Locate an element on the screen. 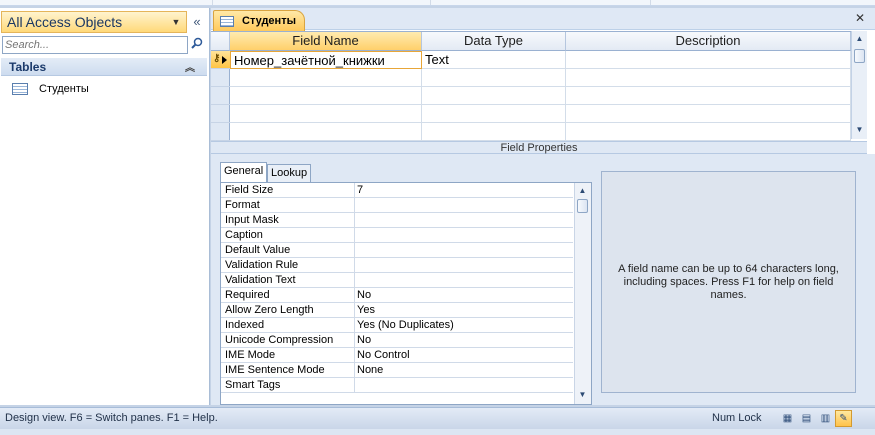 The height and width of the screenshot is (435, 875). window-bottom-edge is located at coordinates (437, 432).